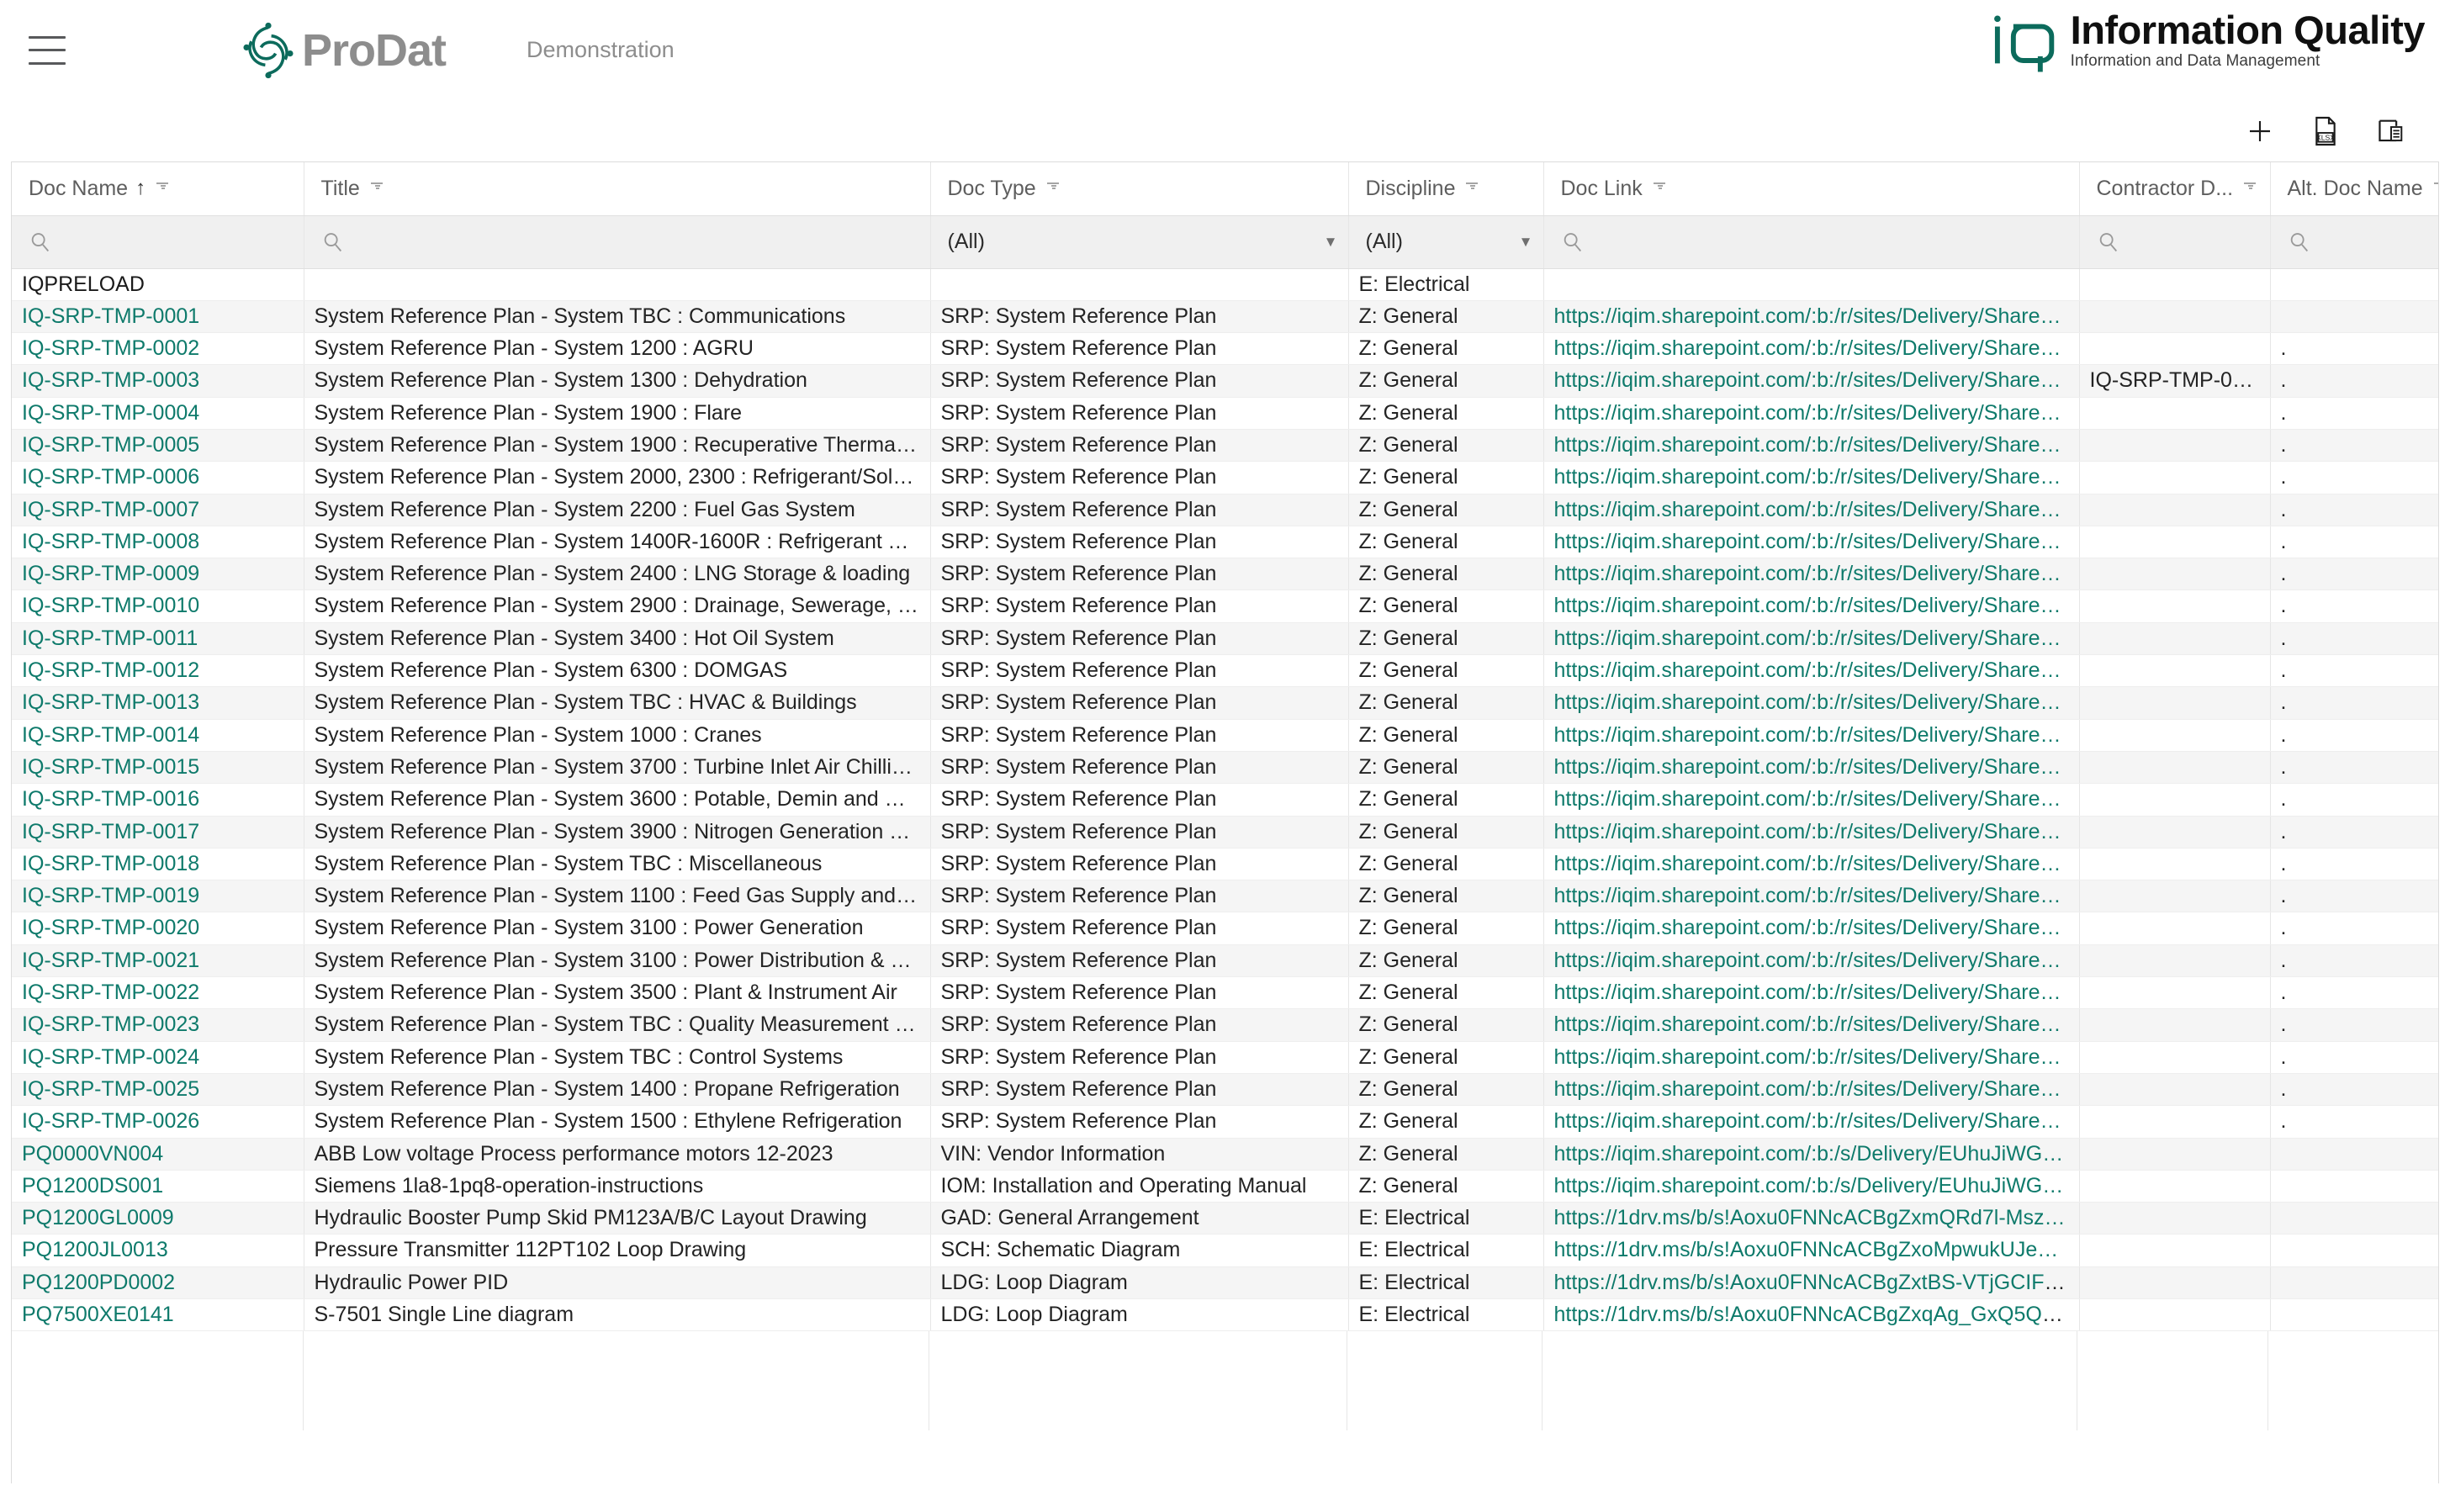 The image size is (2450, 1512). I want to click on column-header-alt_name: Alt. Doc Name, so click(2354, 189).